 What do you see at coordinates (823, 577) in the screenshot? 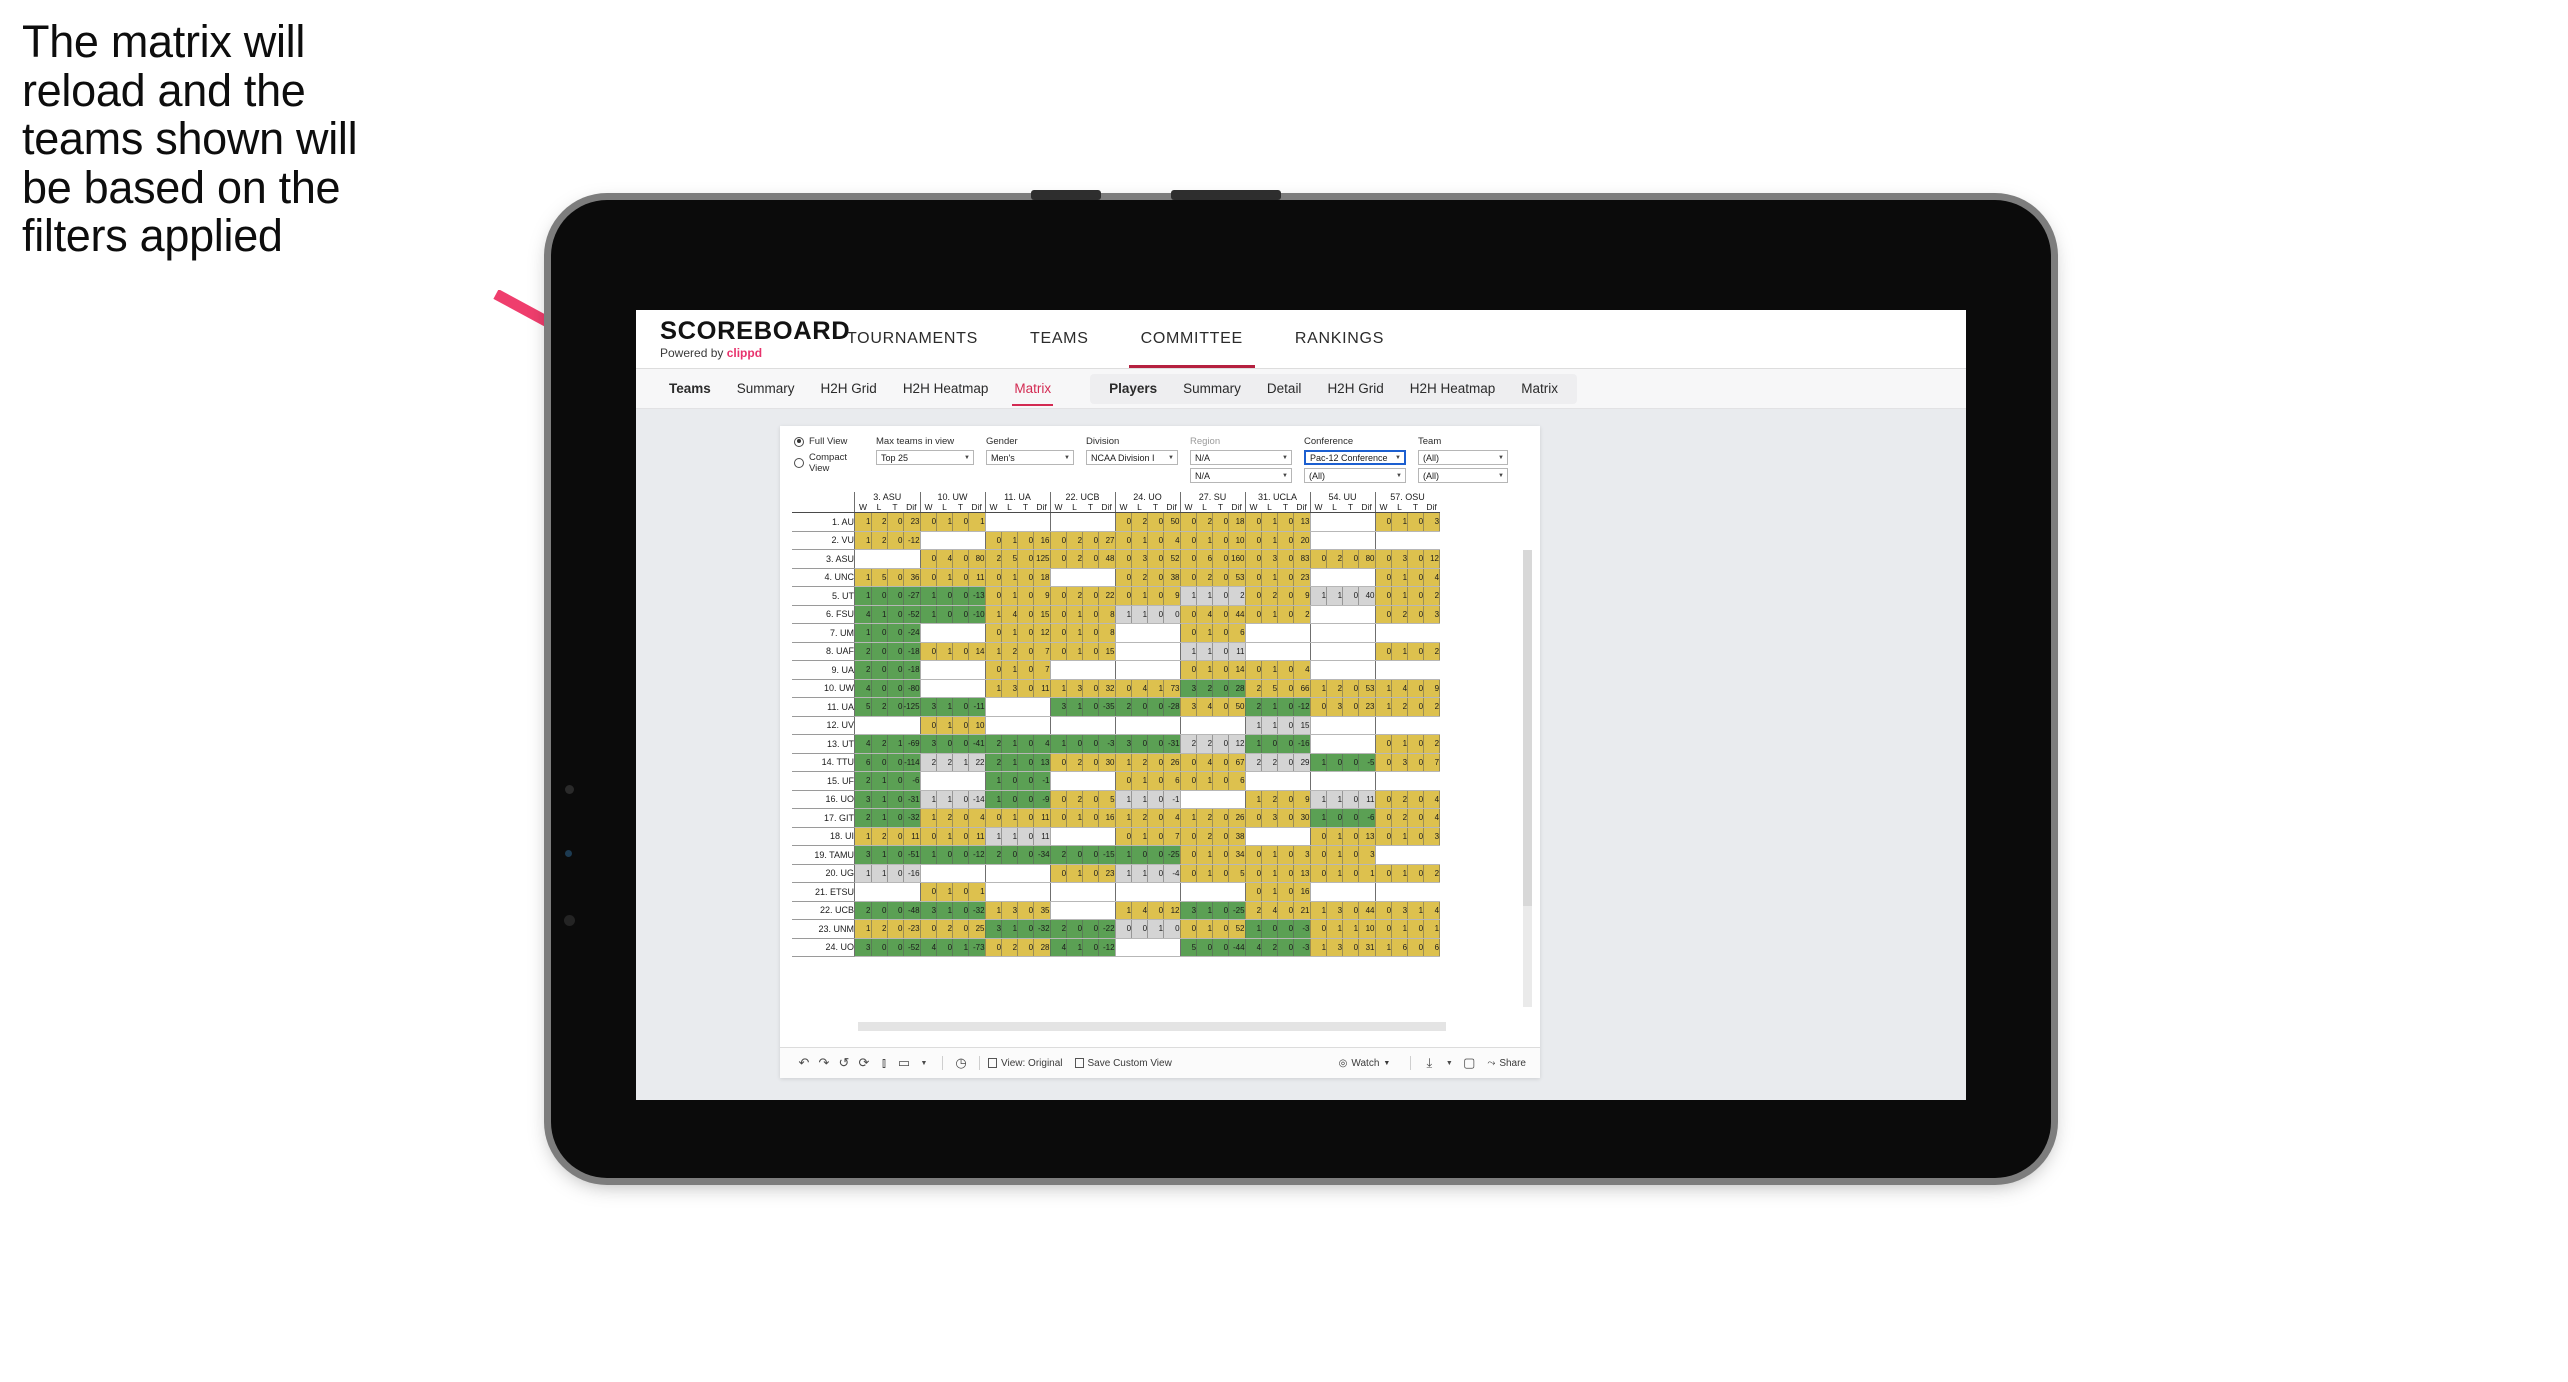
I see `matrix-row-label: 4. UNC` at bounding box center [823, 577].